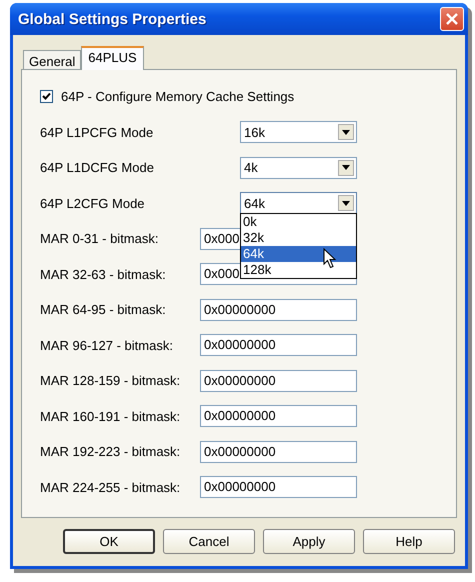 The width and height of the screenshot is (475, 582). Describe the element at coordinates (103, 309) in the screenshot. I see `field-label: MAR 64-95 - bitmask:` at that location.